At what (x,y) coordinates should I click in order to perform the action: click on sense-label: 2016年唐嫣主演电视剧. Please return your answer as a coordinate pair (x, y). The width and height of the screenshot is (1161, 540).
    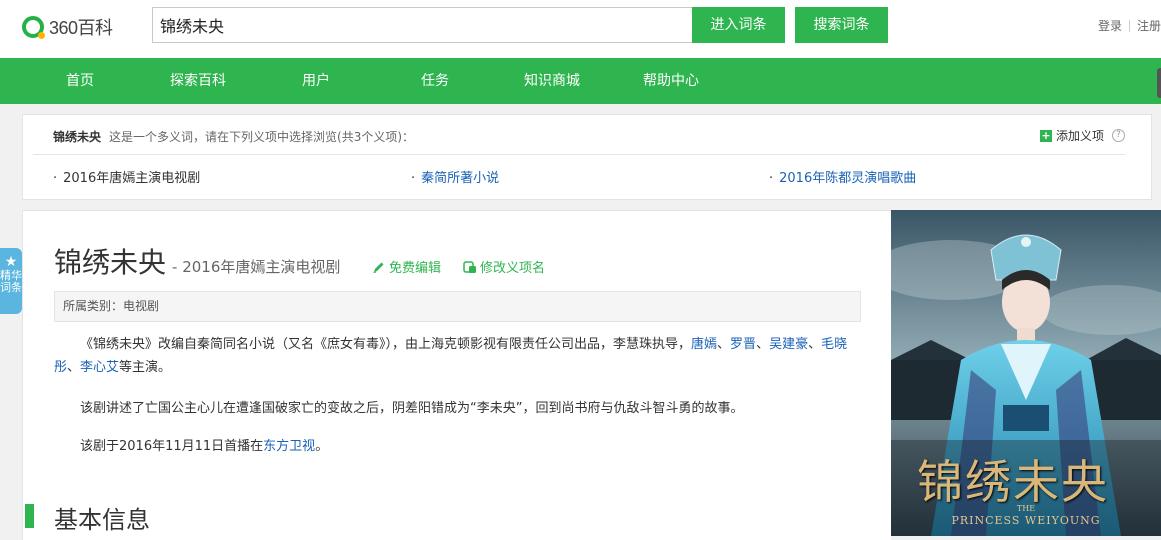
    Looking at the image, I should click on (132, 178).